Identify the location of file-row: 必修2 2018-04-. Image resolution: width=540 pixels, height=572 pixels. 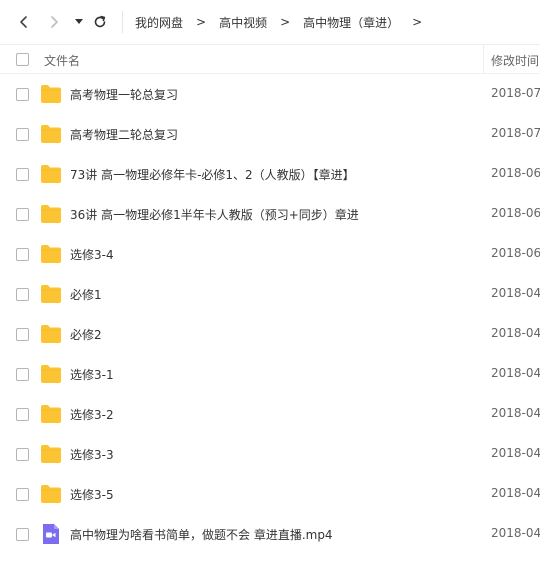
(270, 334).